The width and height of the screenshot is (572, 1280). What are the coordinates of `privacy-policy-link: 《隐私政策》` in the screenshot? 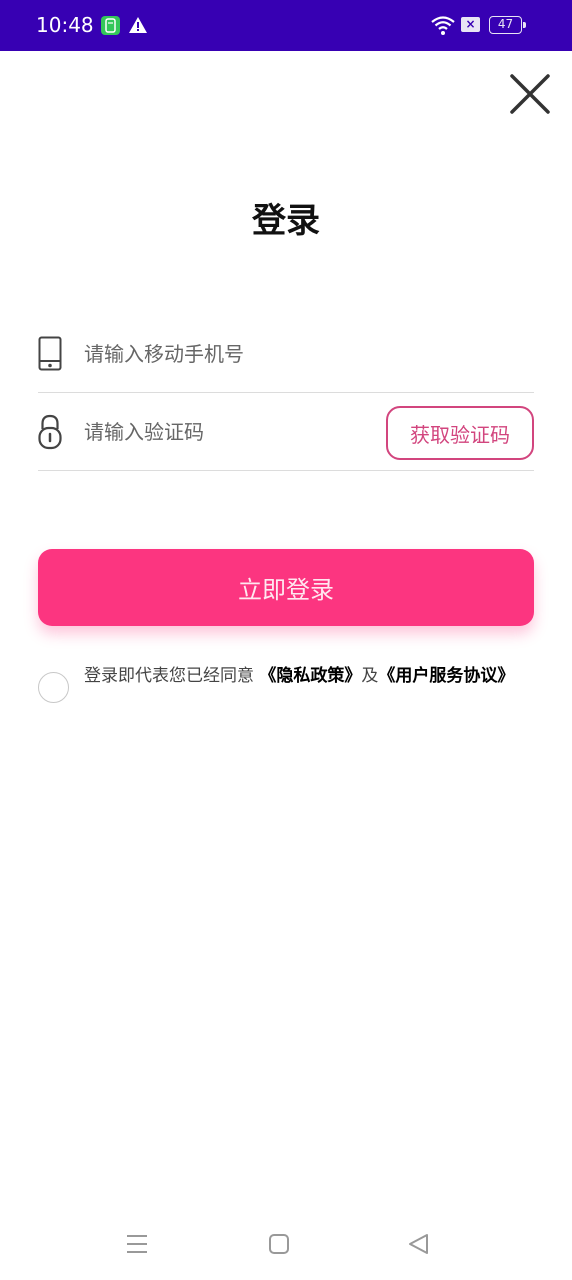 It's located at (310, 676).